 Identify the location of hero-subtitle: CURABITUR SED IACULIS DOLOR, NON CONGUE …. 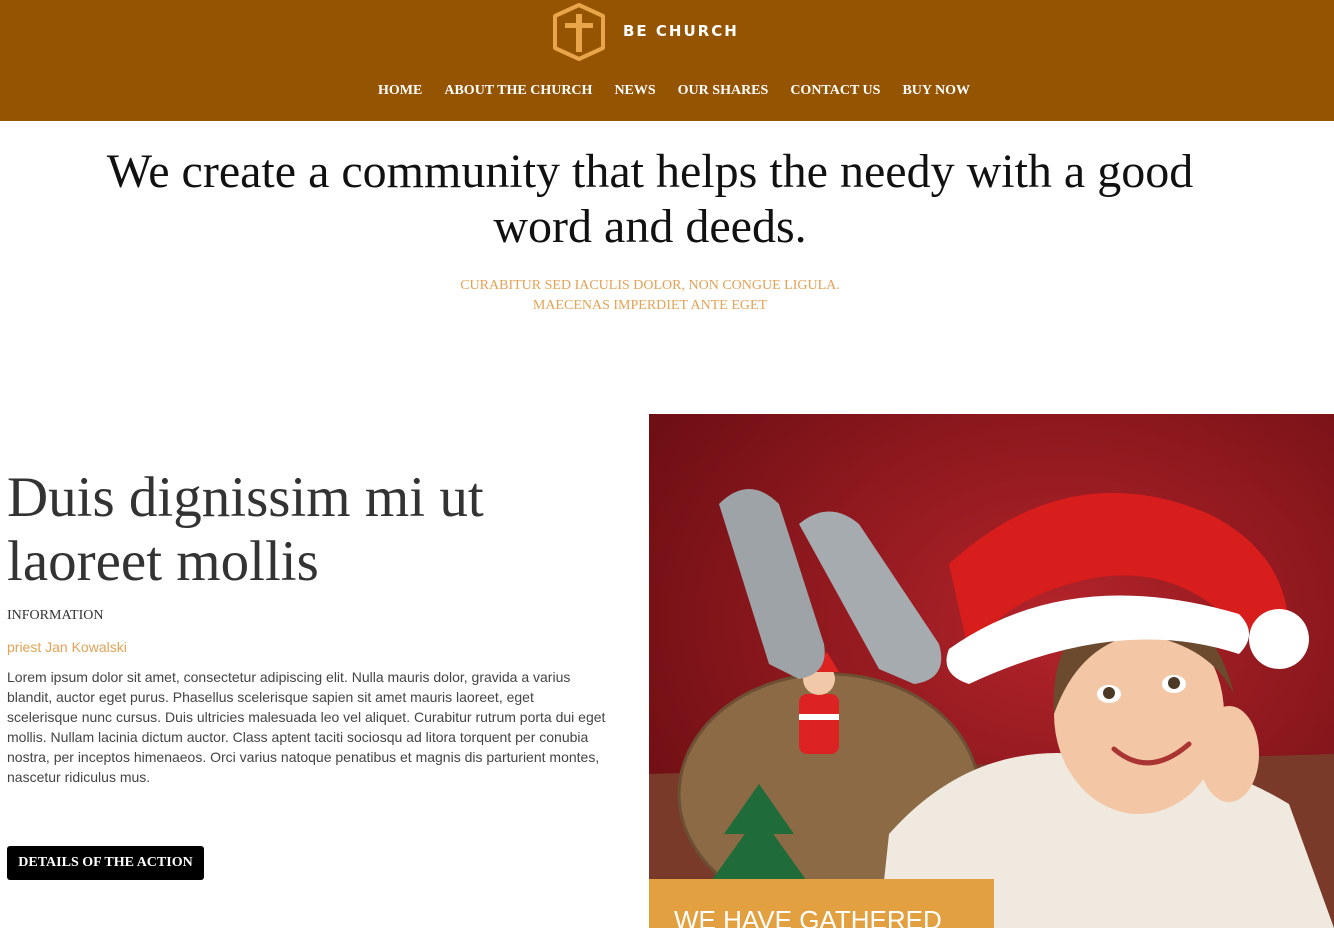
(650, 296).